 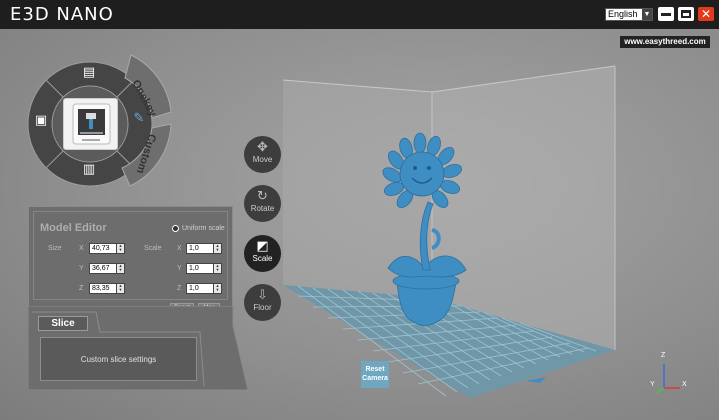 I want to click on scale-z-label: Z, so click(x=179, y=288).